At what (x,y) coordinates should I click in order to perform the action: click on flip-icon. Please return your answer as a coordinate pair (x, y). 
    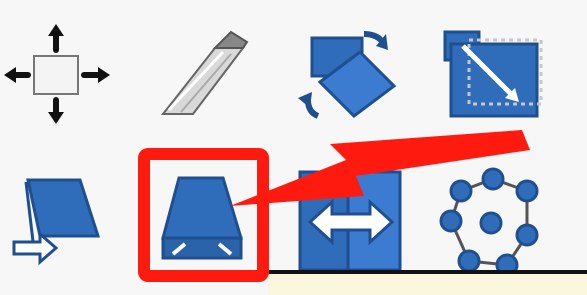
    Looking at the image, I should click on (350, 221).